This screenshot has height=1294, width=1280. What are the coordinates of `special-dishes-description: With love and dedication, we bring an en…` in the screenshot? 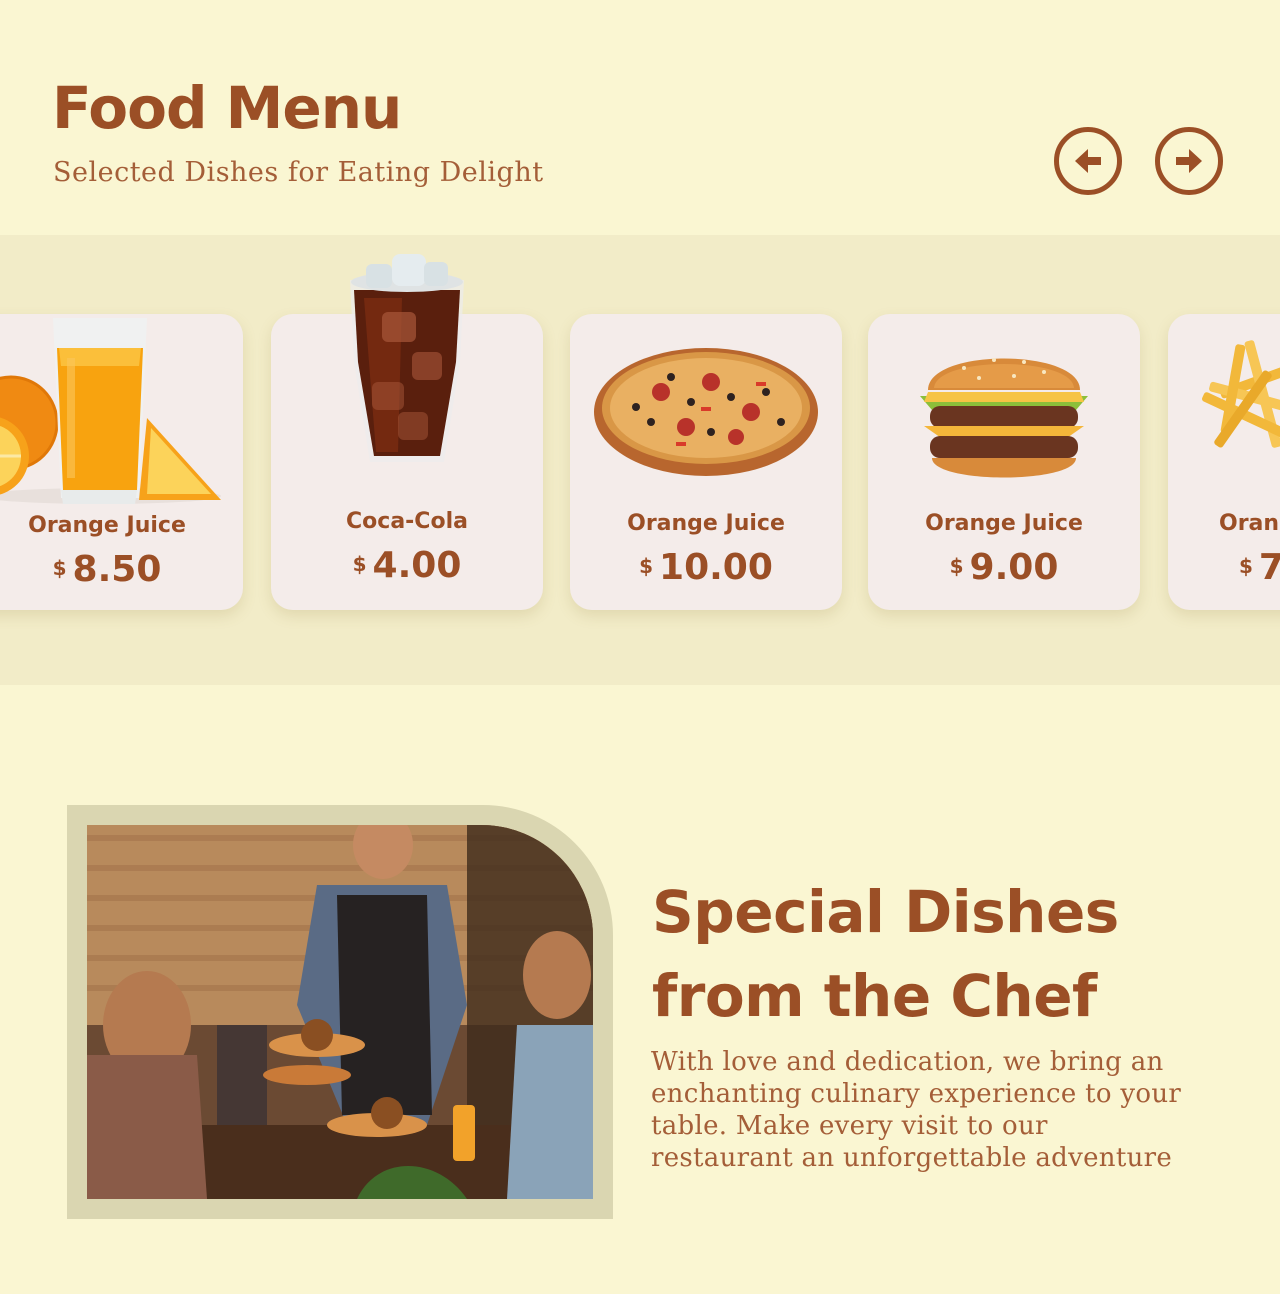 It's located at (916, 1110).